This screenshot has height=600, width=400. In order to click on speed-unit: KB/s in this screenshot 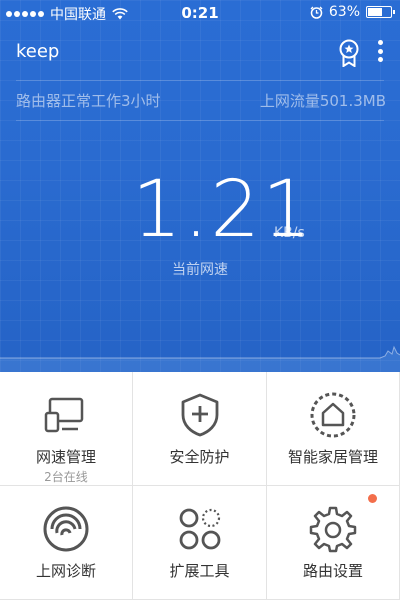, I will do `click(289, 233)`.